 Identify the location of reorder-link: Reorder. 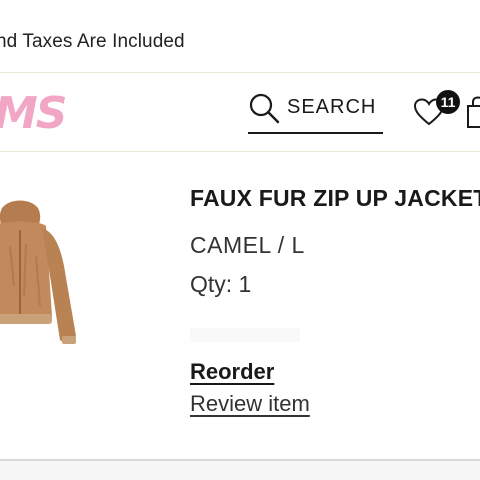
(232, 372).